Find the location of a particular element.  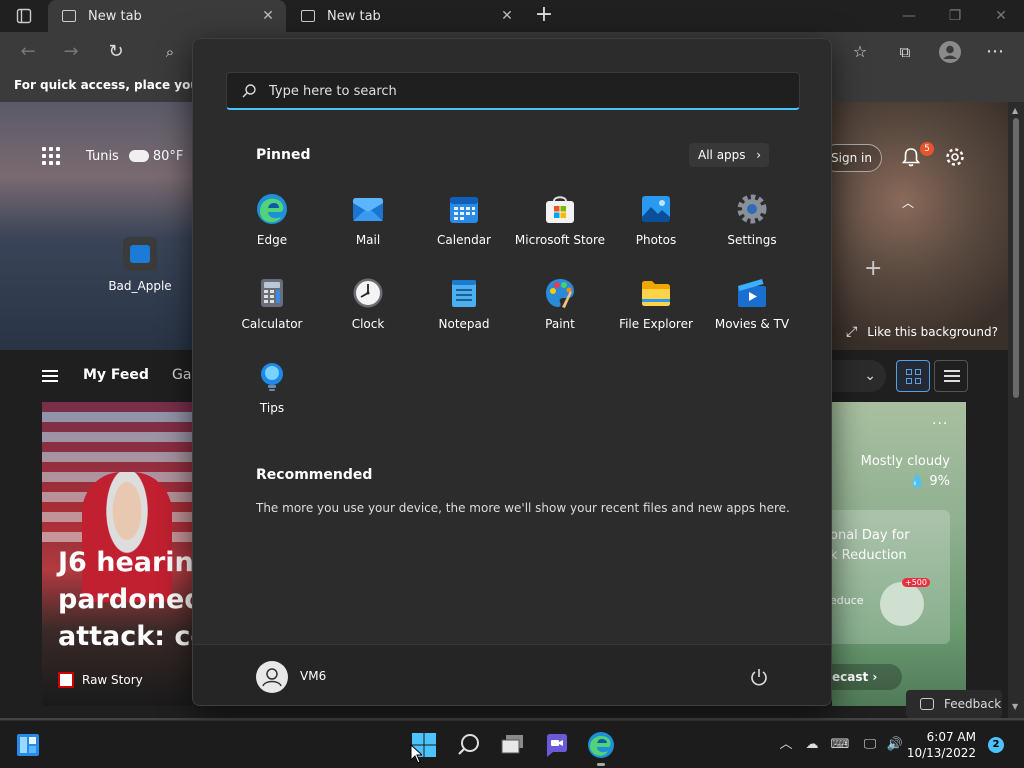

power-icon is located at coordinates (759, 677).